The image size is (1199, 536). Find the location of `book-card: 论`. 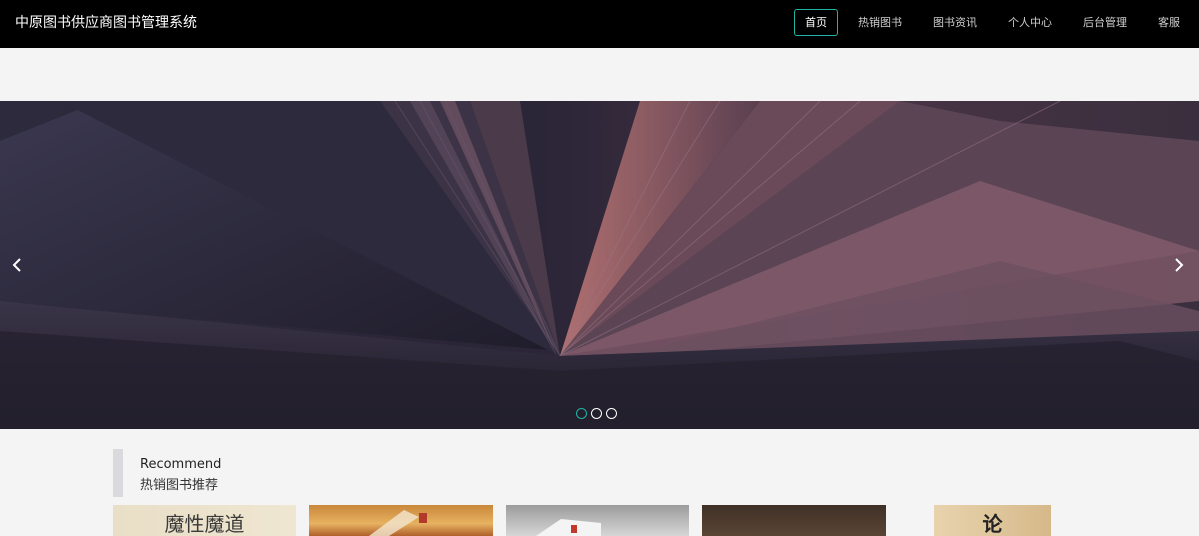

book-card: 论 is located at coordinates (992, 520).